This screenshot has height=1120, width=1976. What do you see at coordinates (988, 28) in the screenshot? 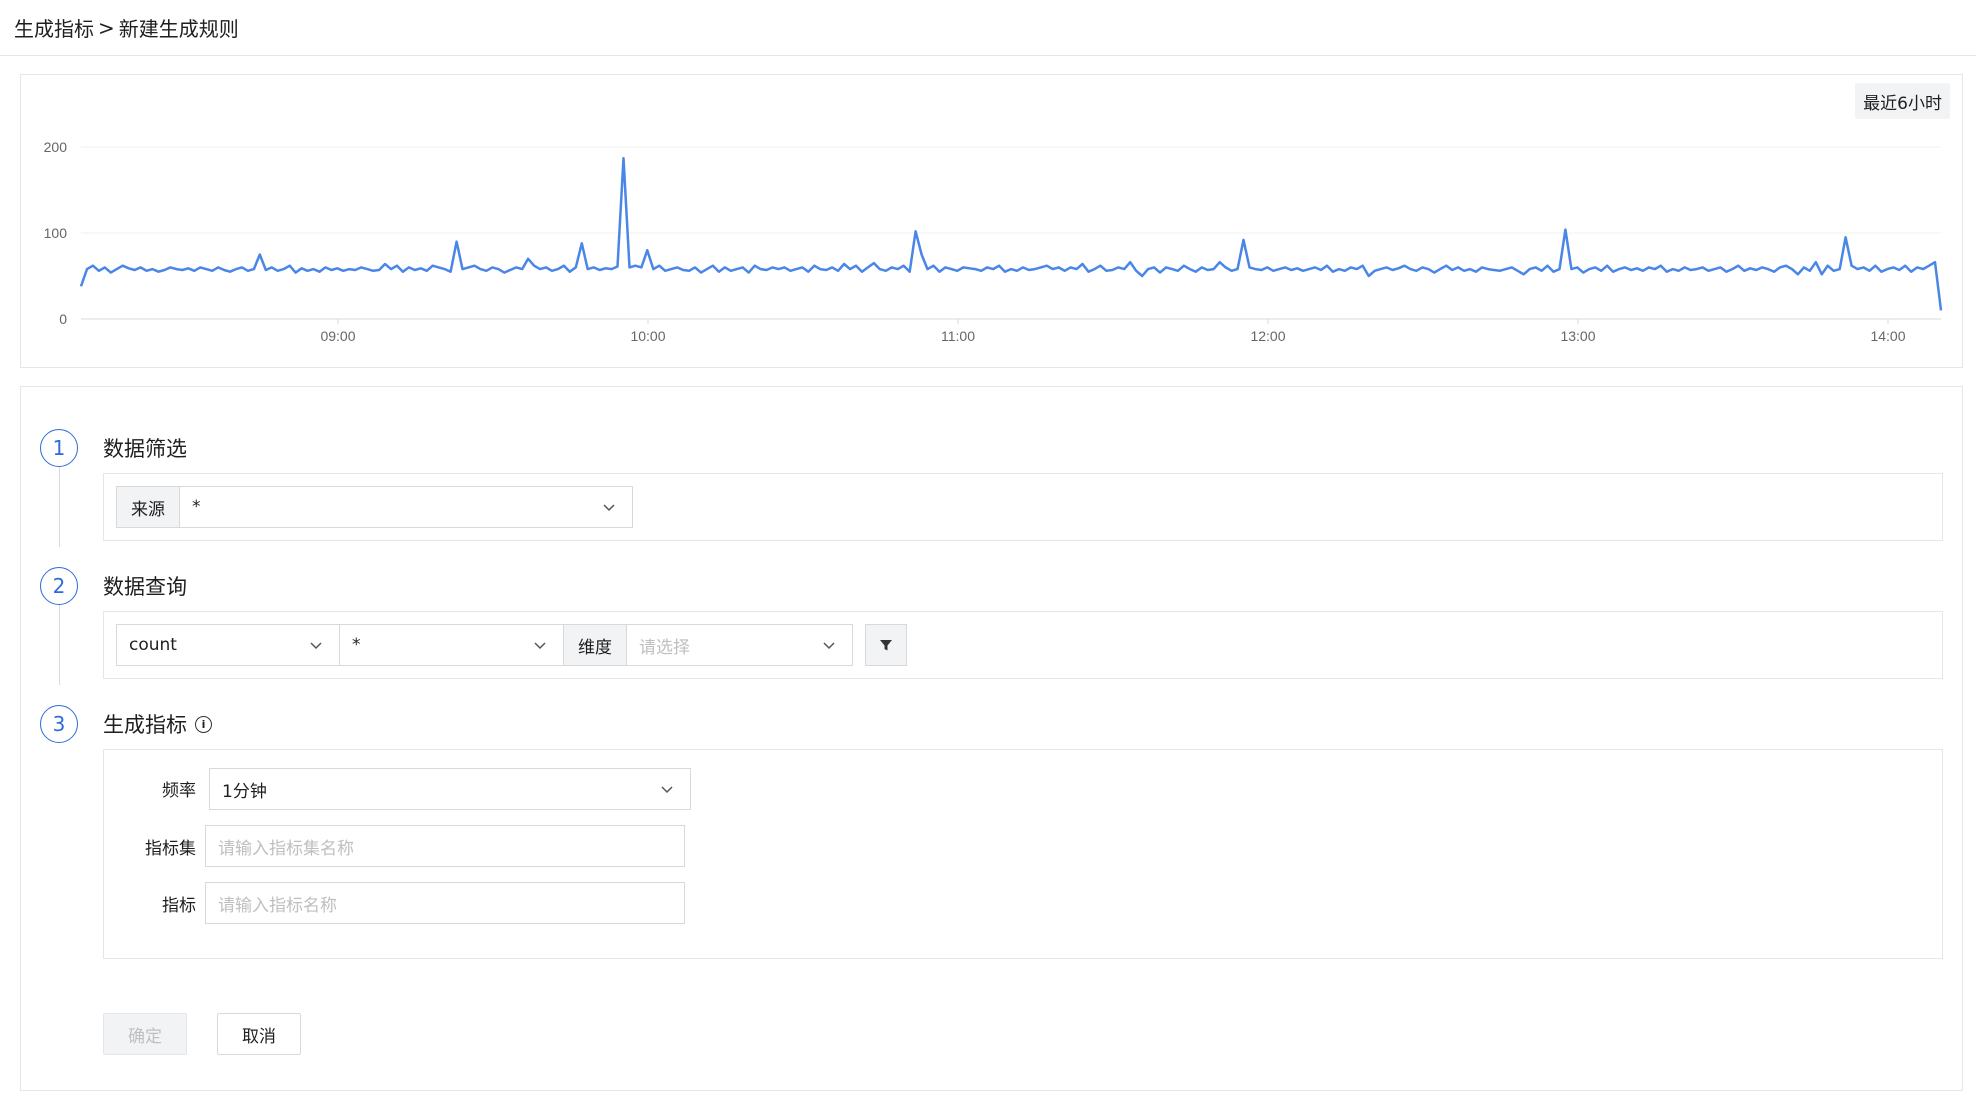
I see `breadcrumb: 生成指标 > 新建生成规则` at bounding box center [988, 28].